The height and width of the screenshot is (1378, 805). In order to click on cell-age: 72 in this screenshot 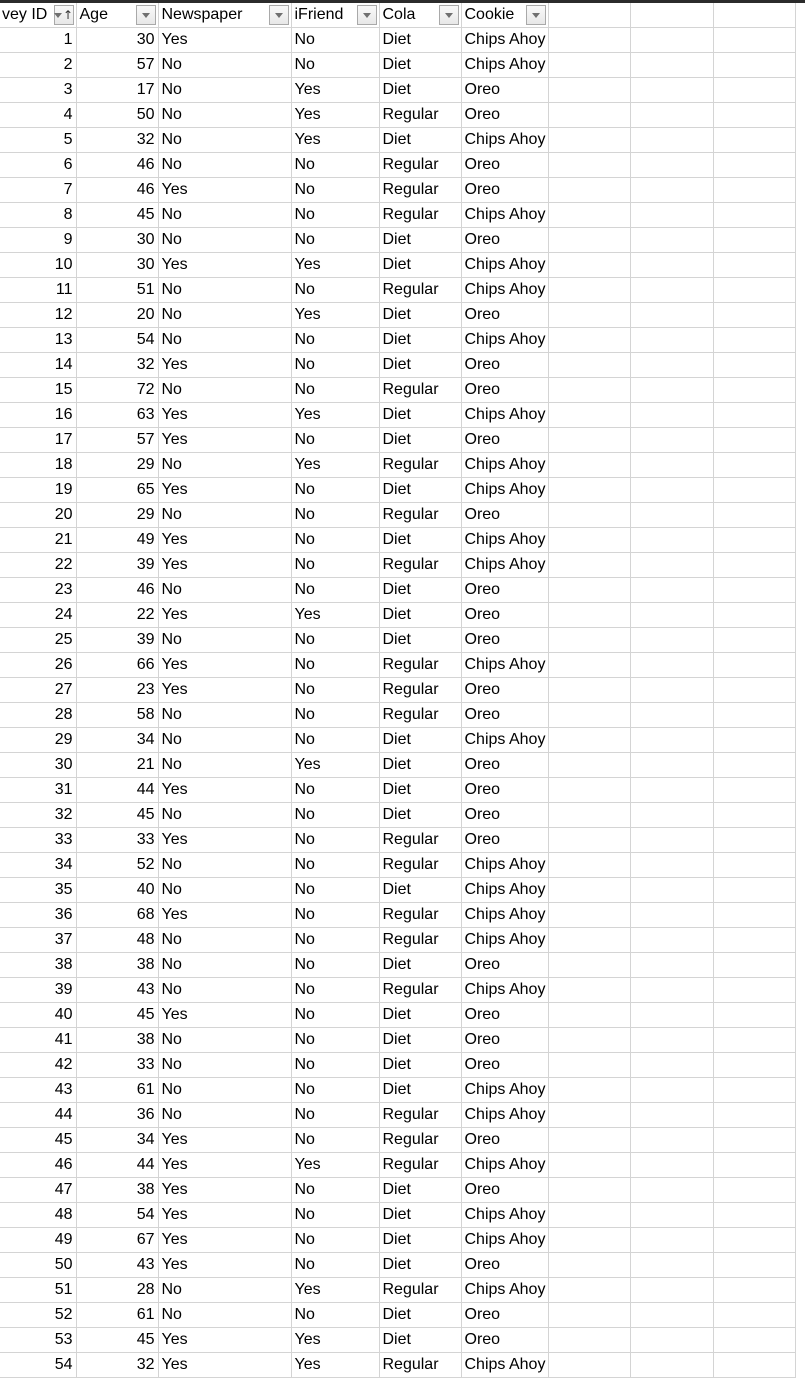, I will do `click(117, 390)`.